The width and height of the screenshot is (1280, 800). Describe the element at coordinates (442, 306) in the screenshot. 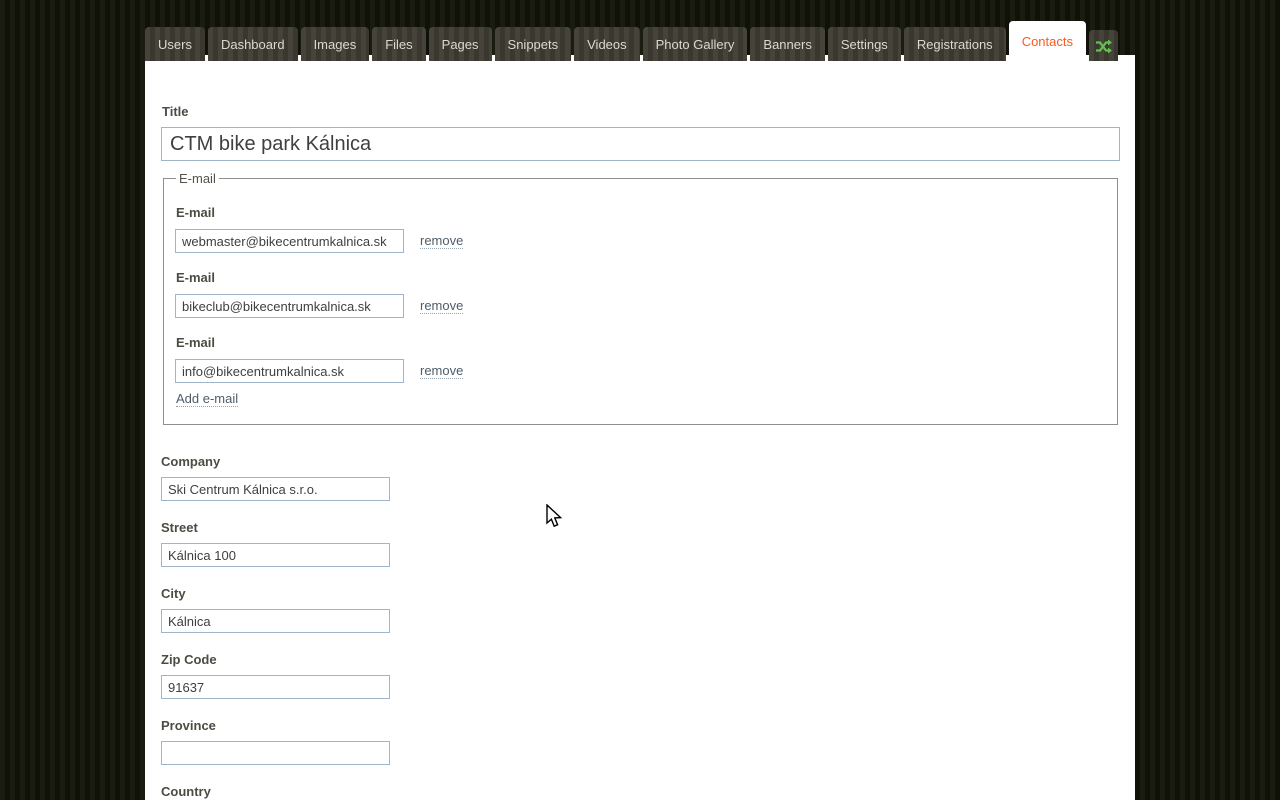

I see `remove-email-link-2: remove` at that location.